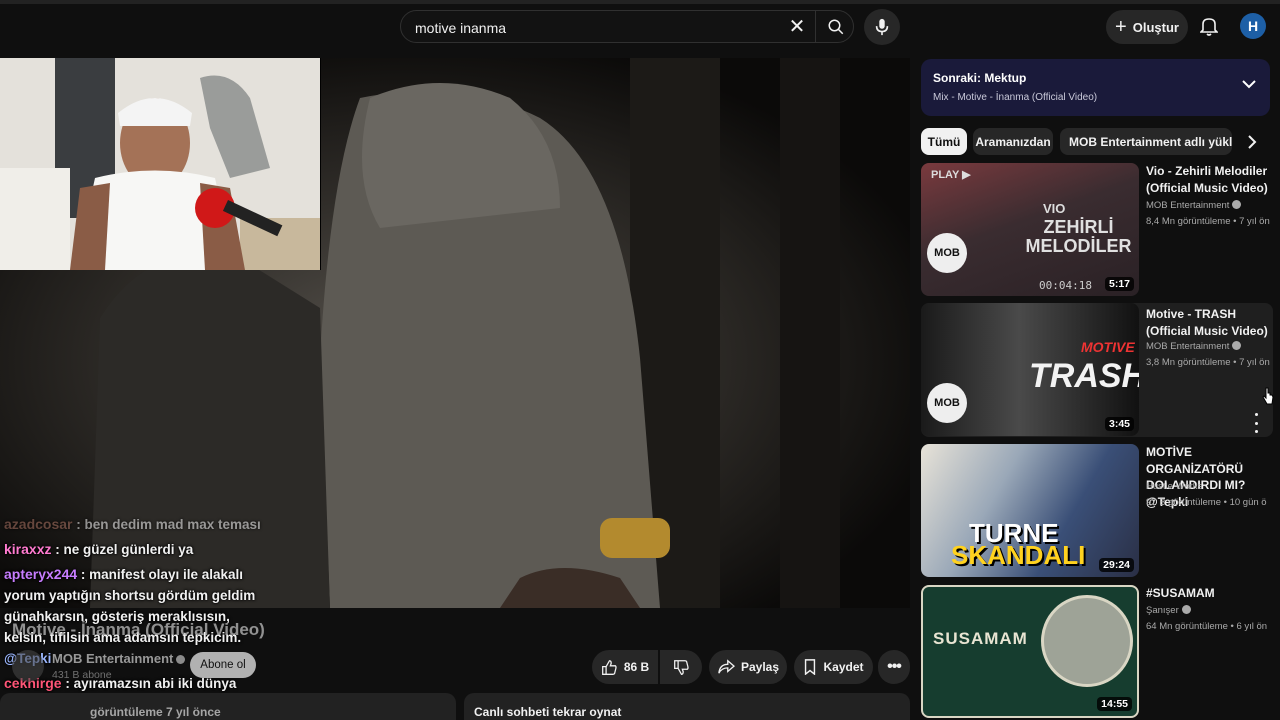  I want to click on chip-uploader: MOB Entertainment adlı yükleyici, so click(1146, 141).